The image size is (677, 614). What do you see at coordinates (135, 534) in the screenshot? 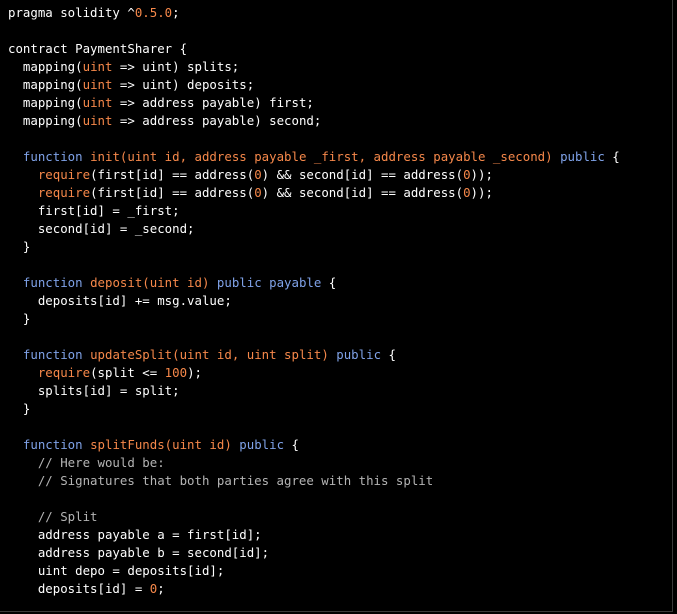
I see `code-text: address payable a = first[id];` at bounding box center [135, 534].